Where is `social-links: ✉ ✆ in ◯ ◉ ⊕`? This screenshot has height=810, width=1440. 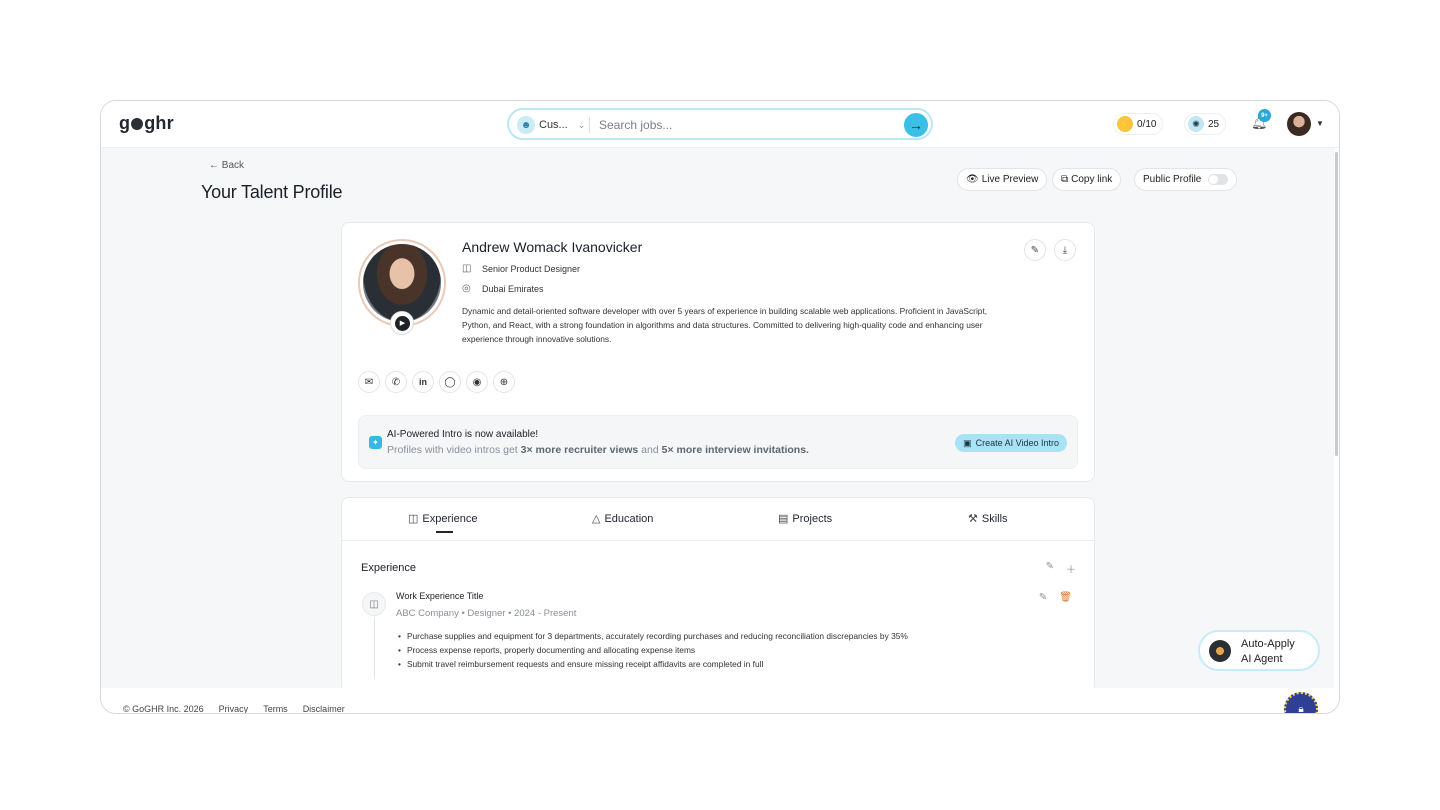
social-links: ✉ ✆ in ◯ ◉ ⊕ is located at coordinates (436, 382).